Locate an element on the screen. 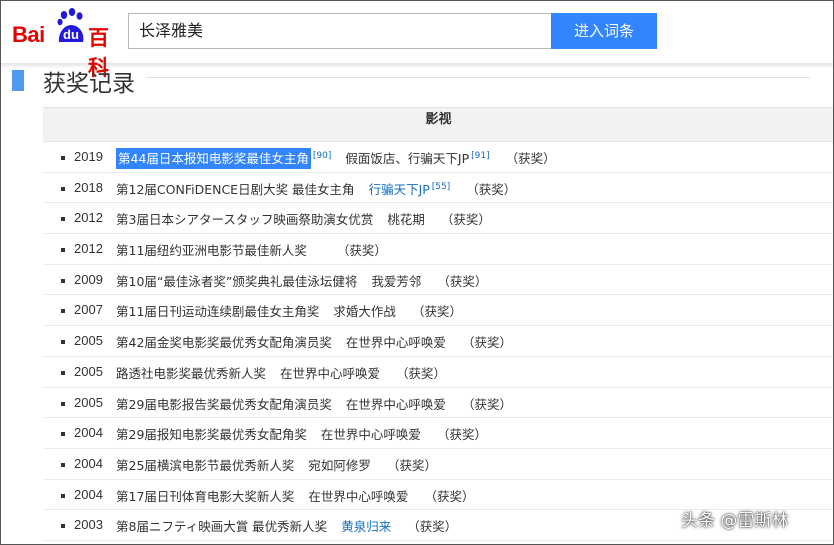 This screenshot has height=545, width=834. baidu-baike-logo: Bai du 百科 is located at coordinates (68, 44).